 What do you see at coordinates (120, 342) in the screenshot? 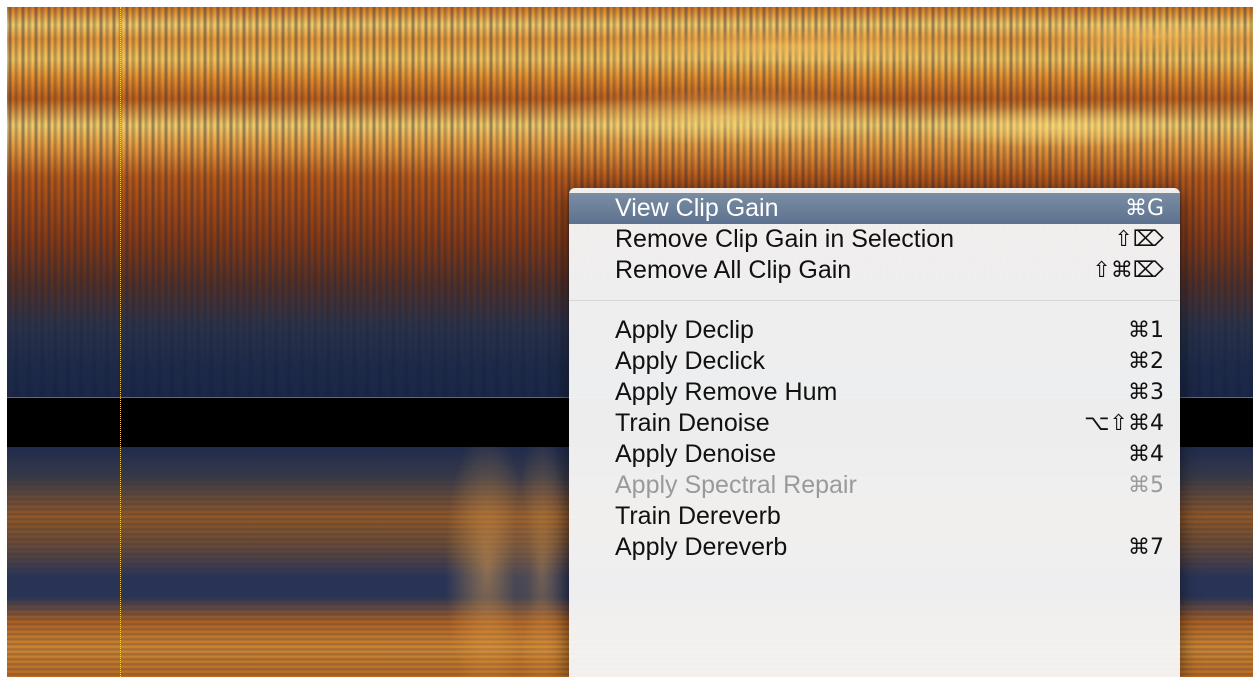
I see `playhead-cursor` at bounding box center [120, 342].